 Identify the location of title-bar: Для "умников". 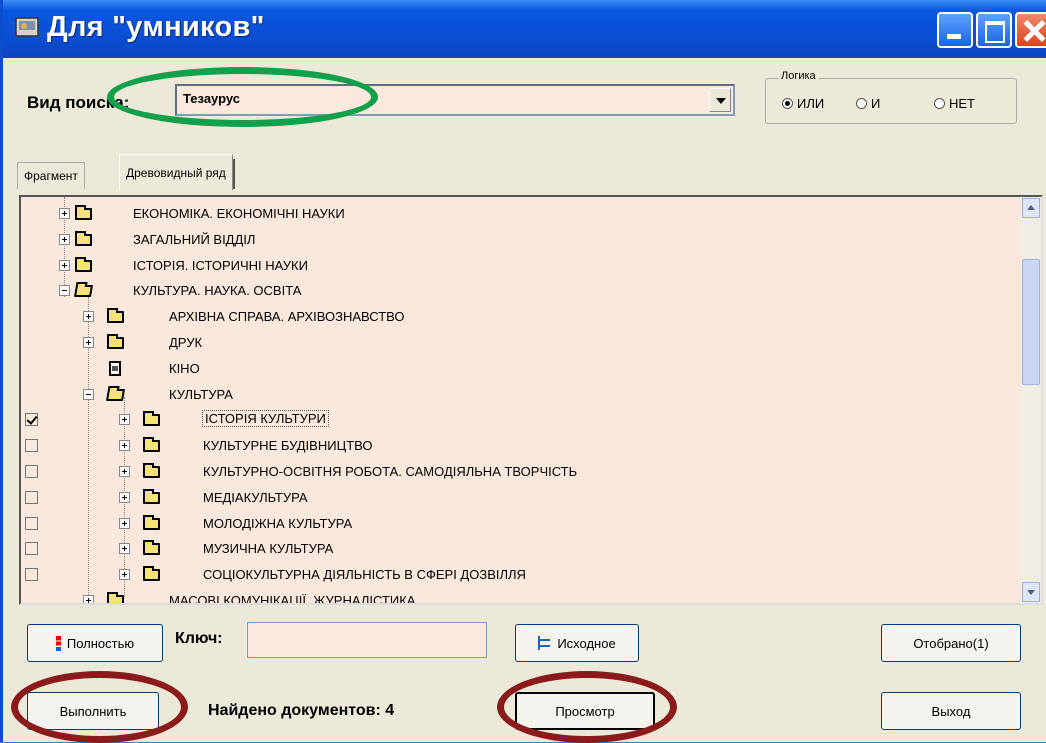
(524, 29).